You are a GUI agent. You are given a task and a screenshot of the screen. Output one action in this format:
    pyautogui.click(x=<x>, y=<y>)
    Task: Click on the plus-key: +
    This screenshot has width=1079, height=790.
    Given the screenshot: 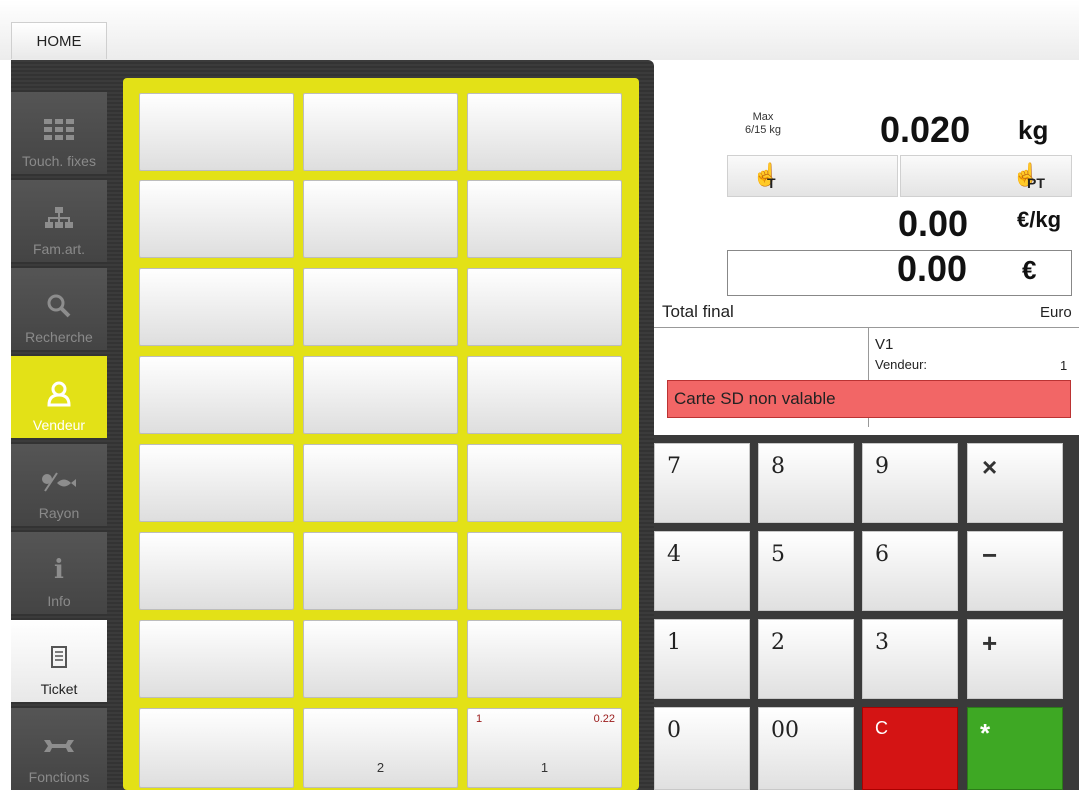 What is the action you would take?
    pyautogui.click(x=1015, y=659)
    